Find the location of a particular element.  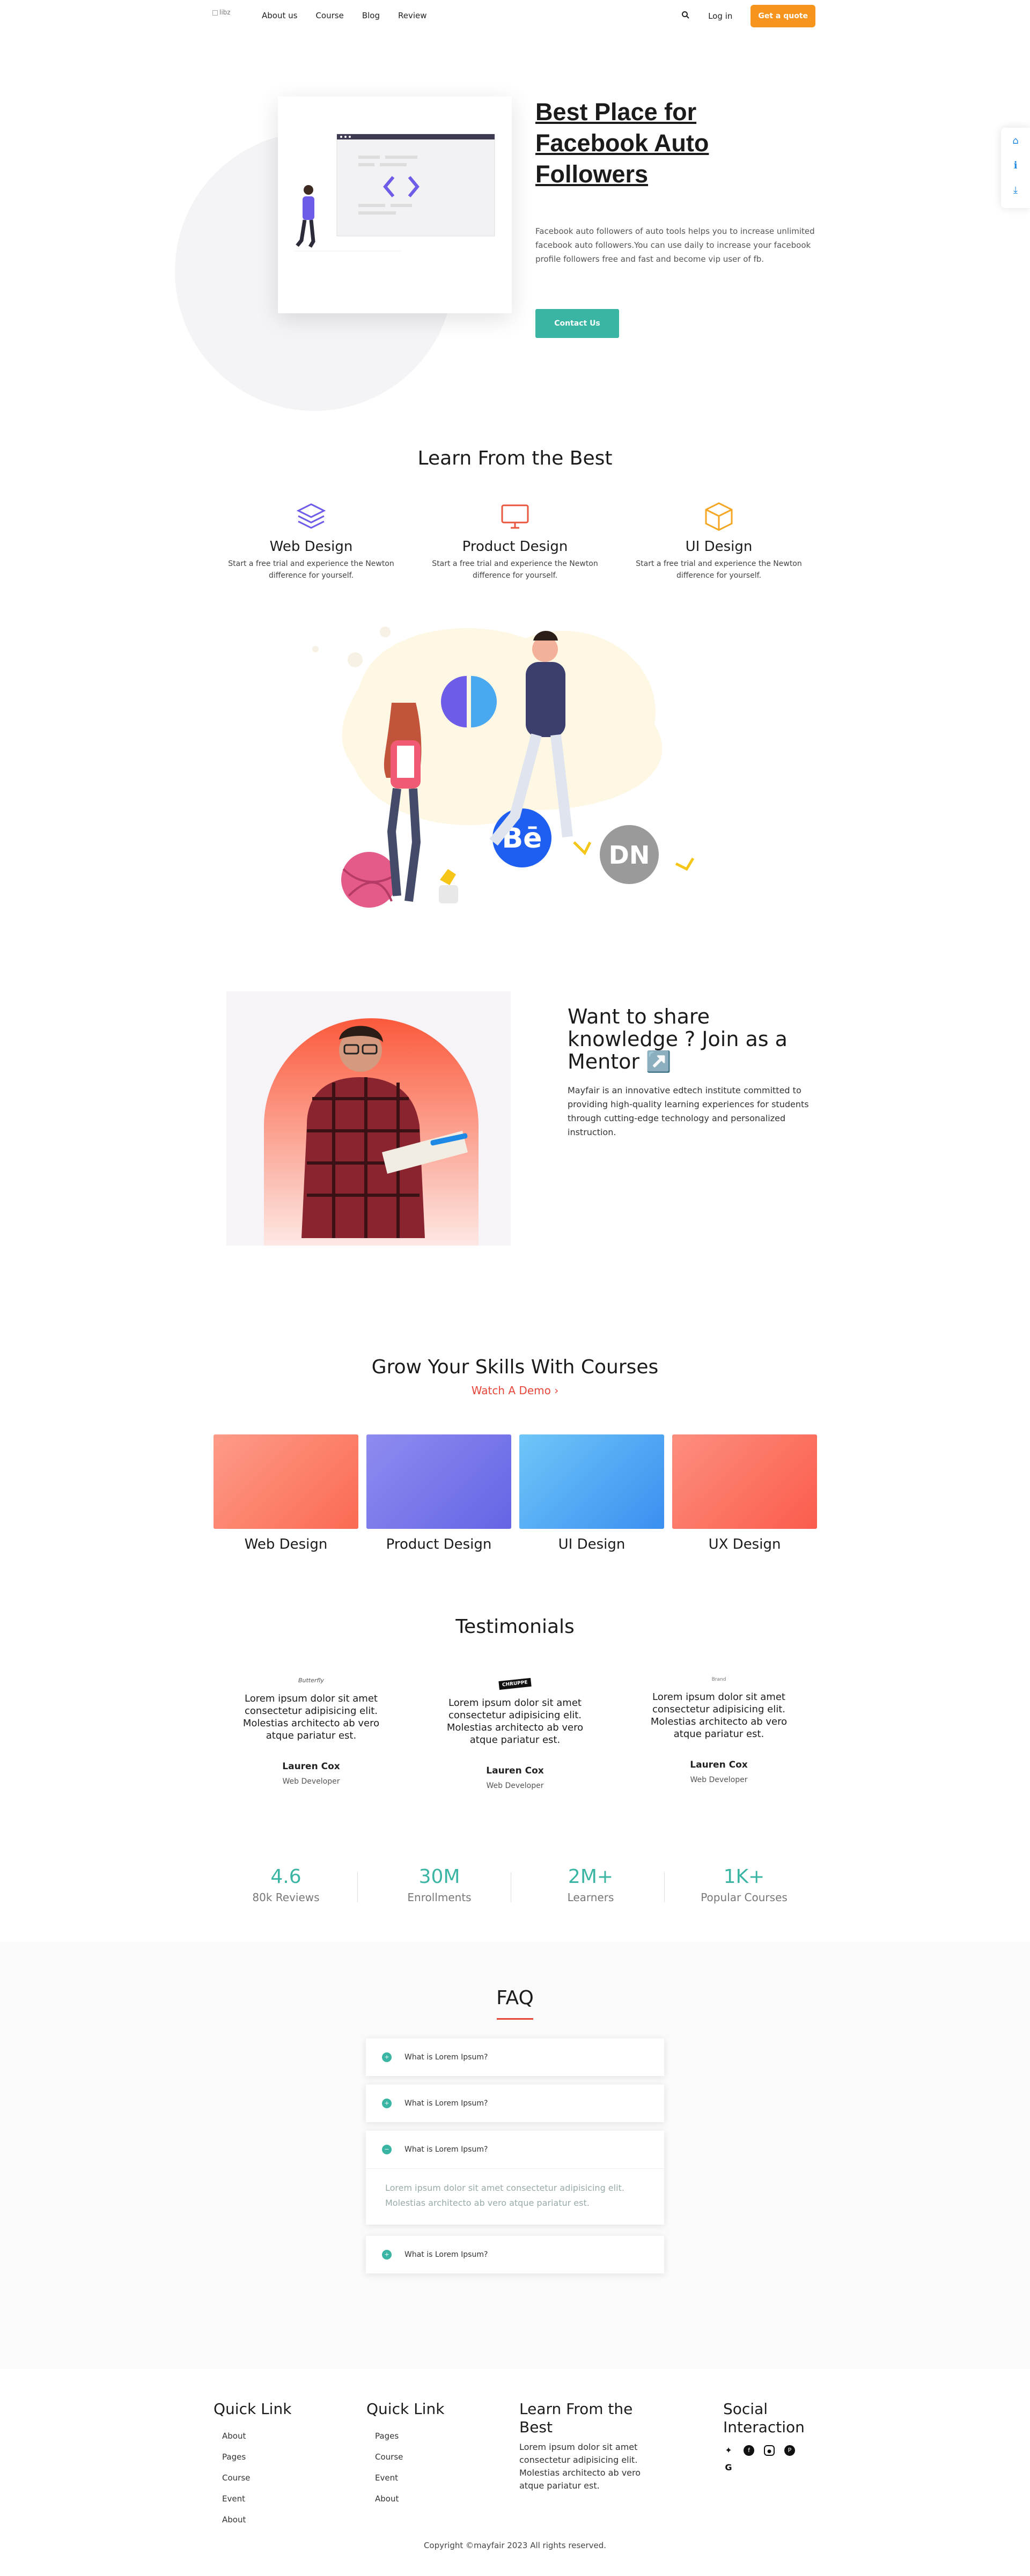

layers-icon is located at coordinates (311, 516).